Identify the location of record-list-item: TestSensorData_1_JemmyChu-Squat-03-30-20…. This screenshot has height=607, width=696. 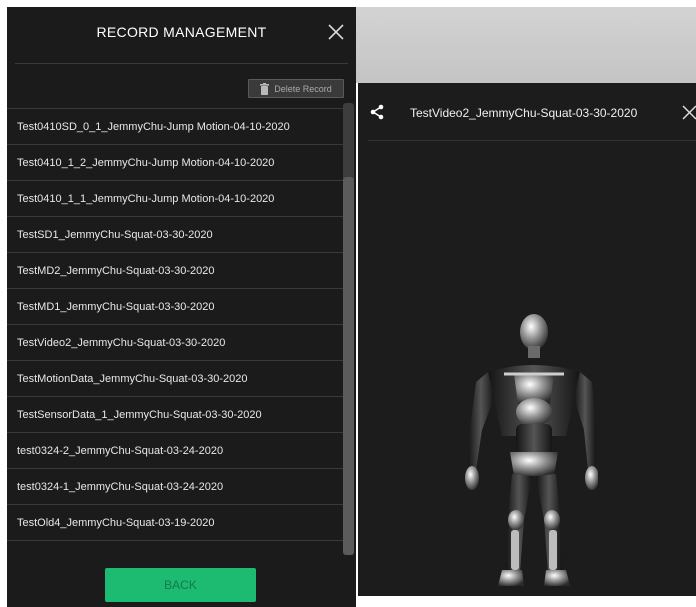
(175, 415).